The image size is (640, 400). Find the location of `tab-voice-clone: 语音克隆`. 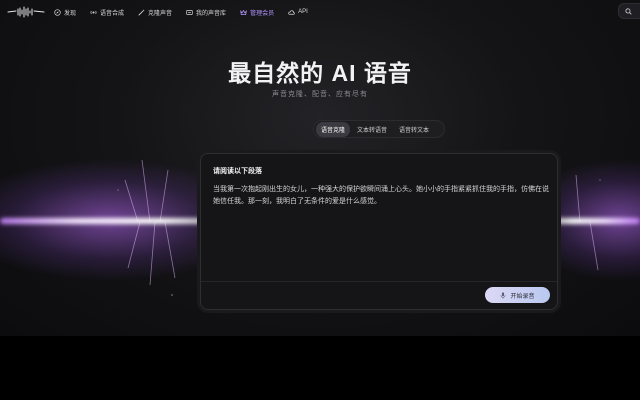

tab-voice-clone: 语音克隆 is located at coordinates (333, 129).